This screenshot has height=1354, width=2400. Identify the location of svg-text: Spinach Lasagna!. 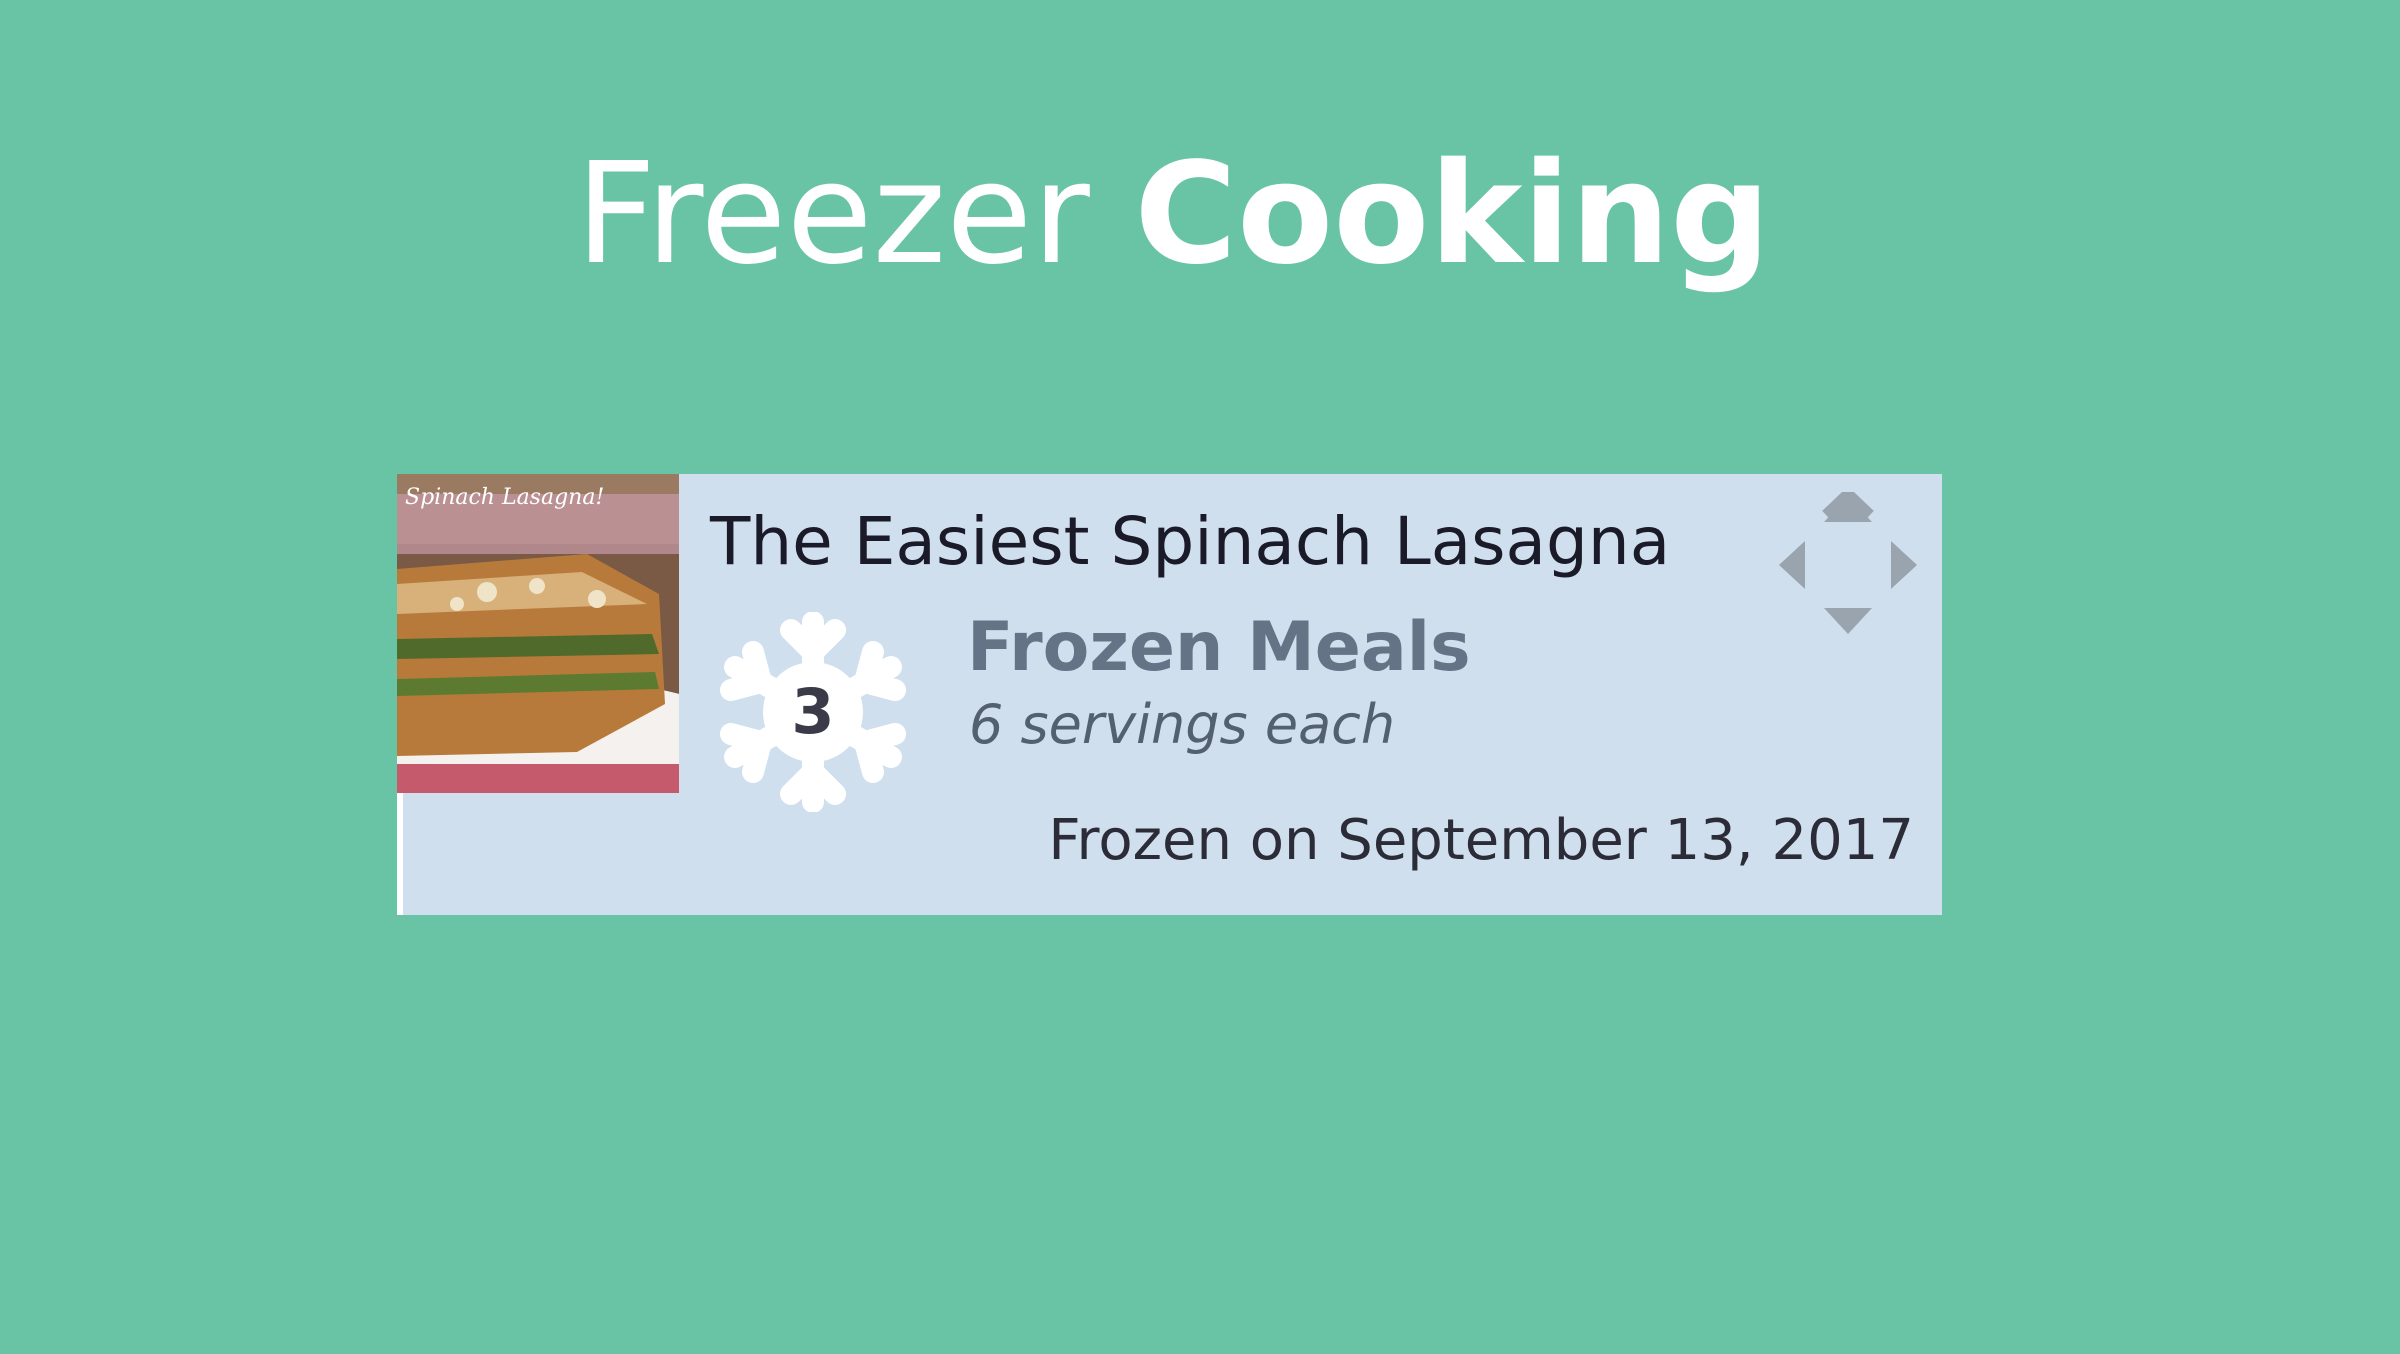
(504, 497).